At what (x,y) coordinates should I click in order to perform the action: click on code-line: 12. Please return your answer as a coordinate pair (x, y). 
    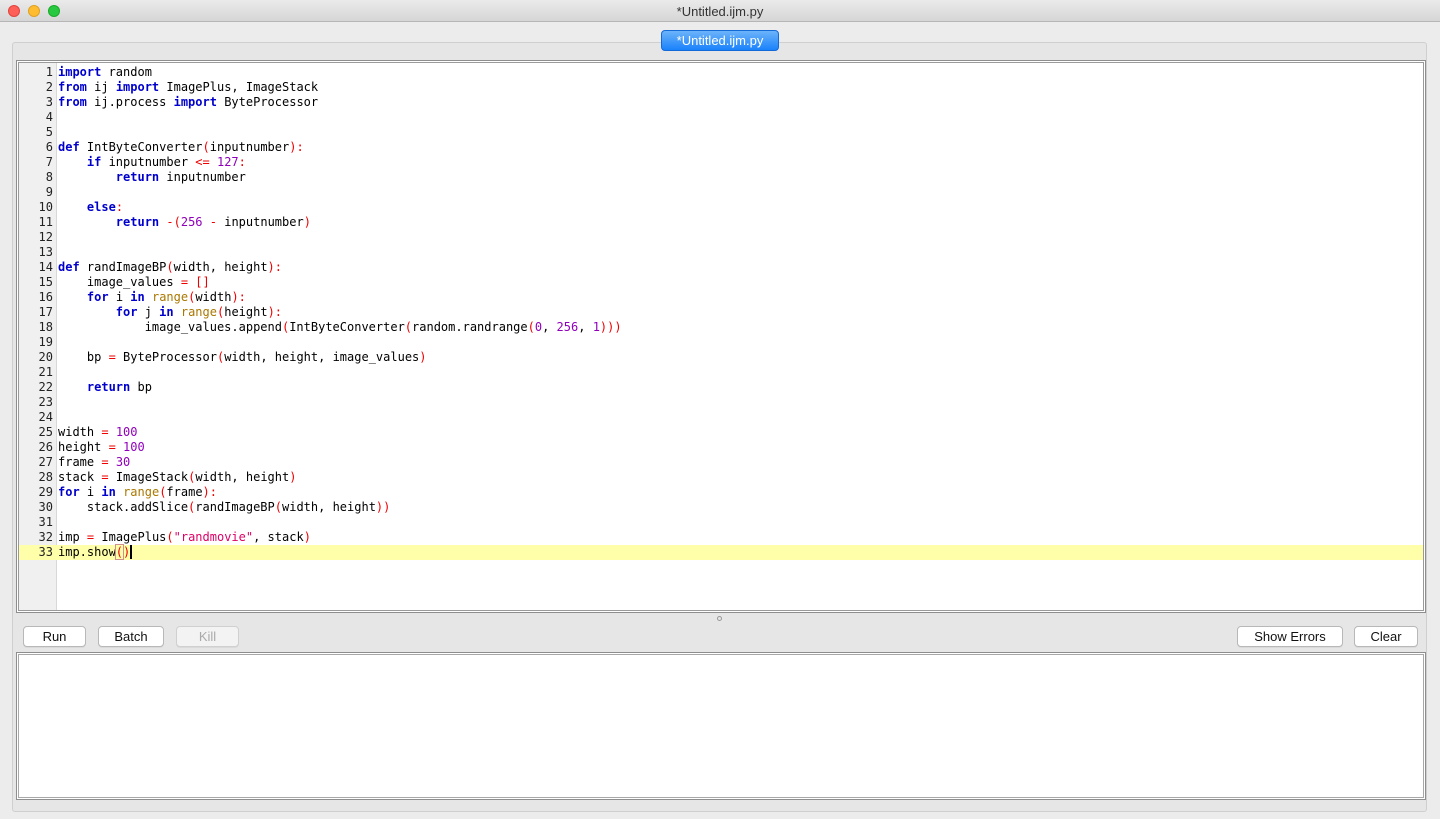
    Looking at the image, I should click on (721, 237).